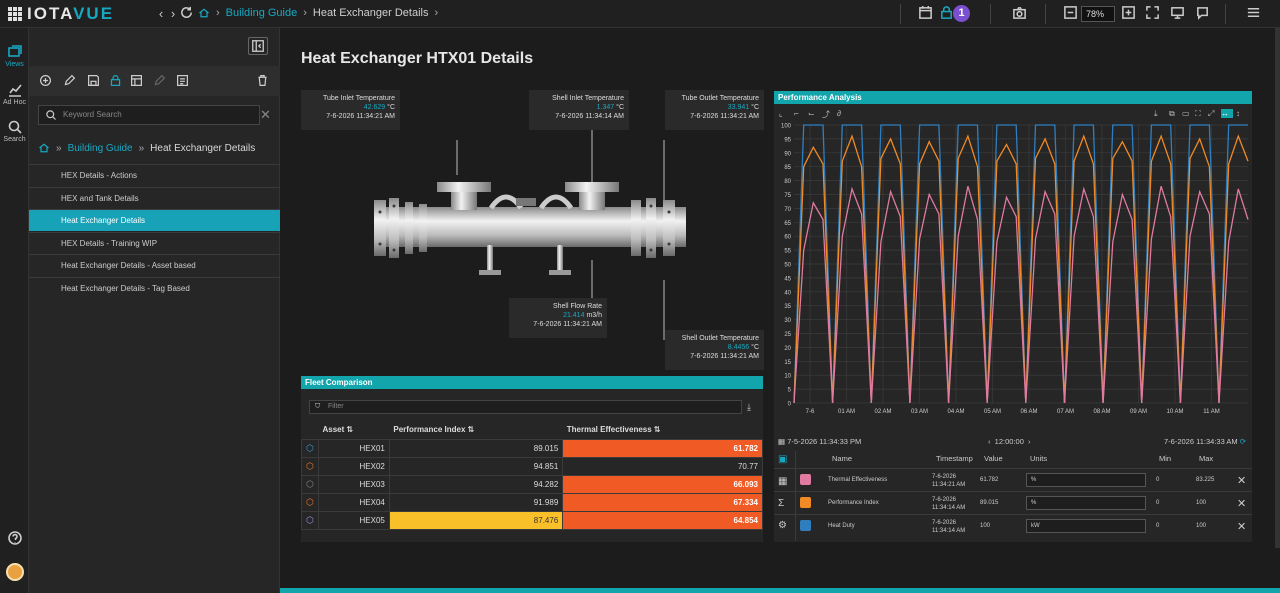 The height and width of the screenshot is (593, 1280). What do you see at coordinates (826, 114) in the screenshot?
I see `chart-tool-trend-icon: ⤴` at bounding box center [826, 114].